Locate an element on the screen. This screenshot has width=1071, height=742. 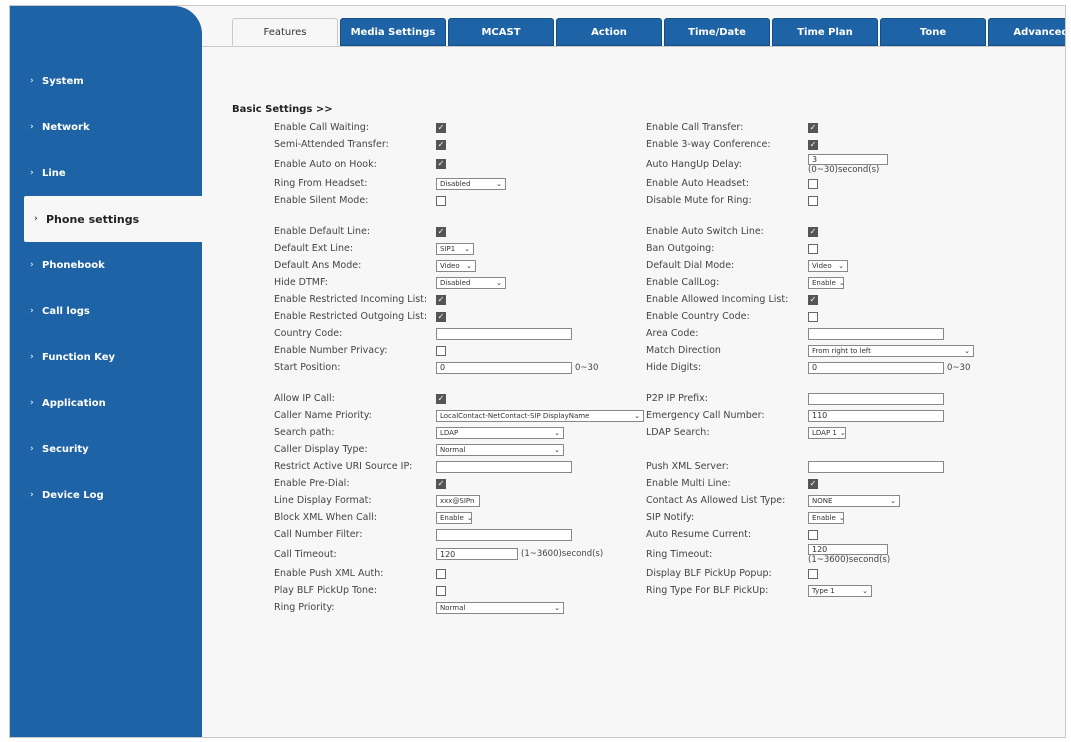
area-code-input is located at coordinates (876, 333).